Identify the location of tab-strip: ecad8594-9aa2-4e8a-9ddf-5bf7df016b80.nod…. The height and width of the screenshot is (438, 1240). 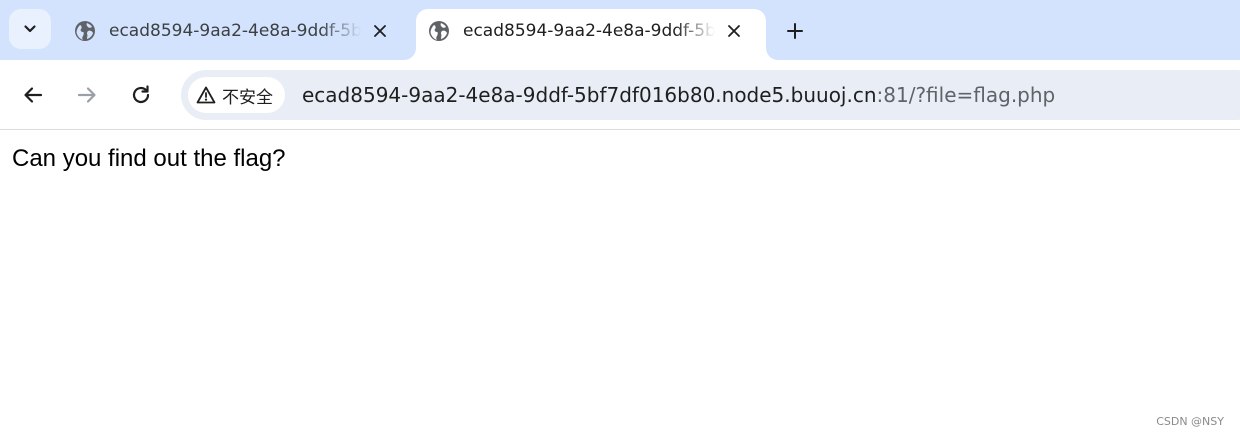
(620, 30).